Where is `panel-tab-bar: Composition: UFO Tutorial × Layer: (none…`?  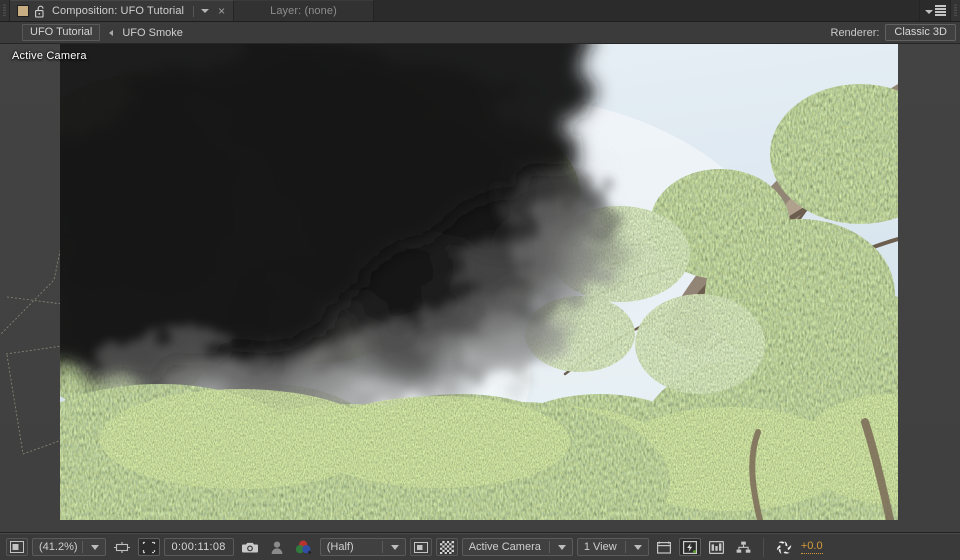 panel-tab-bar: Composition: UFO Tutorial × Layer: (none… is located at coordinates (480, 11).